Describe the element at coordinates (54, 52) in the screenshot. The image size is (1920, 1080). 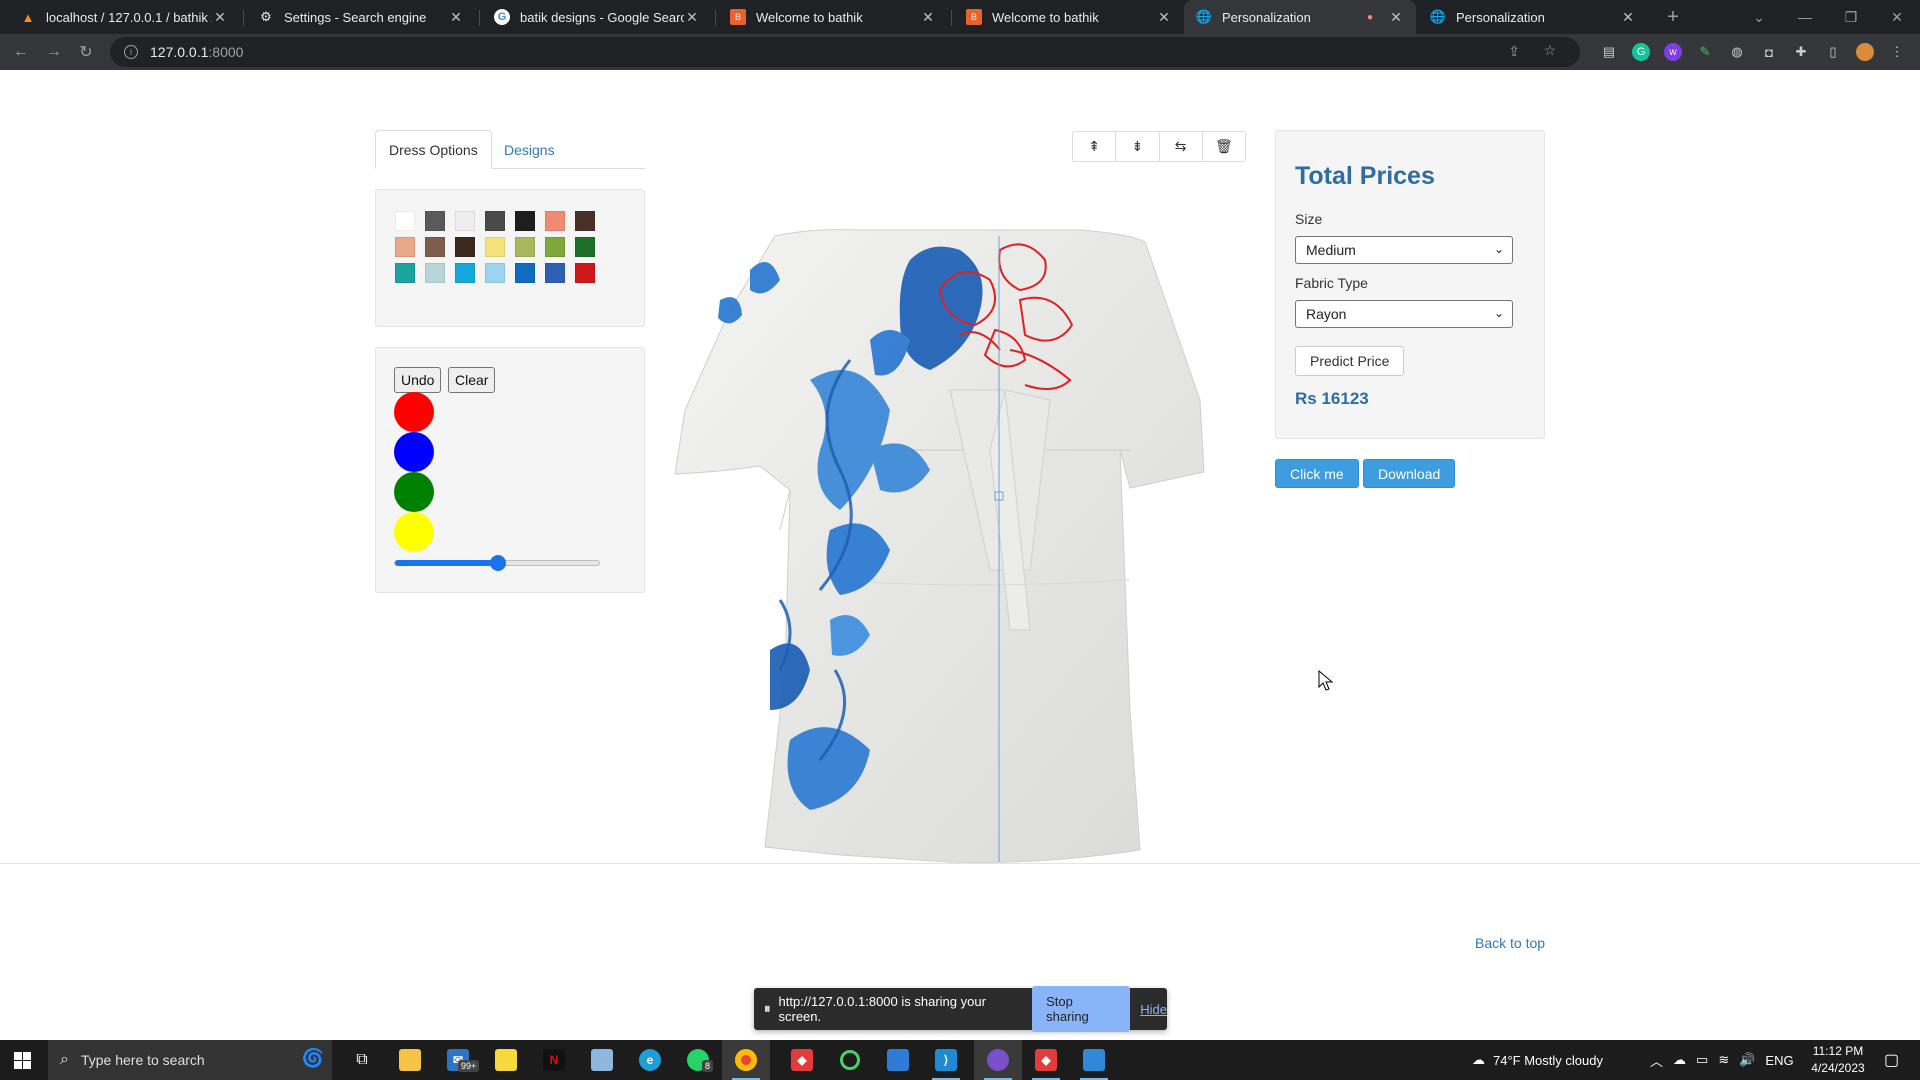
I see `forward-arrow-icon: →` at that location.